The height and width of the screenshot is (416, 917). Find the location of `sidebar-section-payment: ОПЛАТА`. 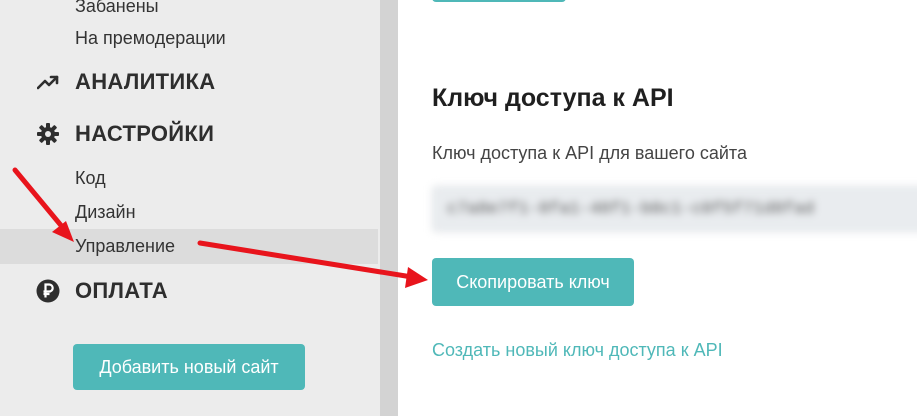

sidebar-section-payment: ОПЛАТА is located at coordinates (102, 291).